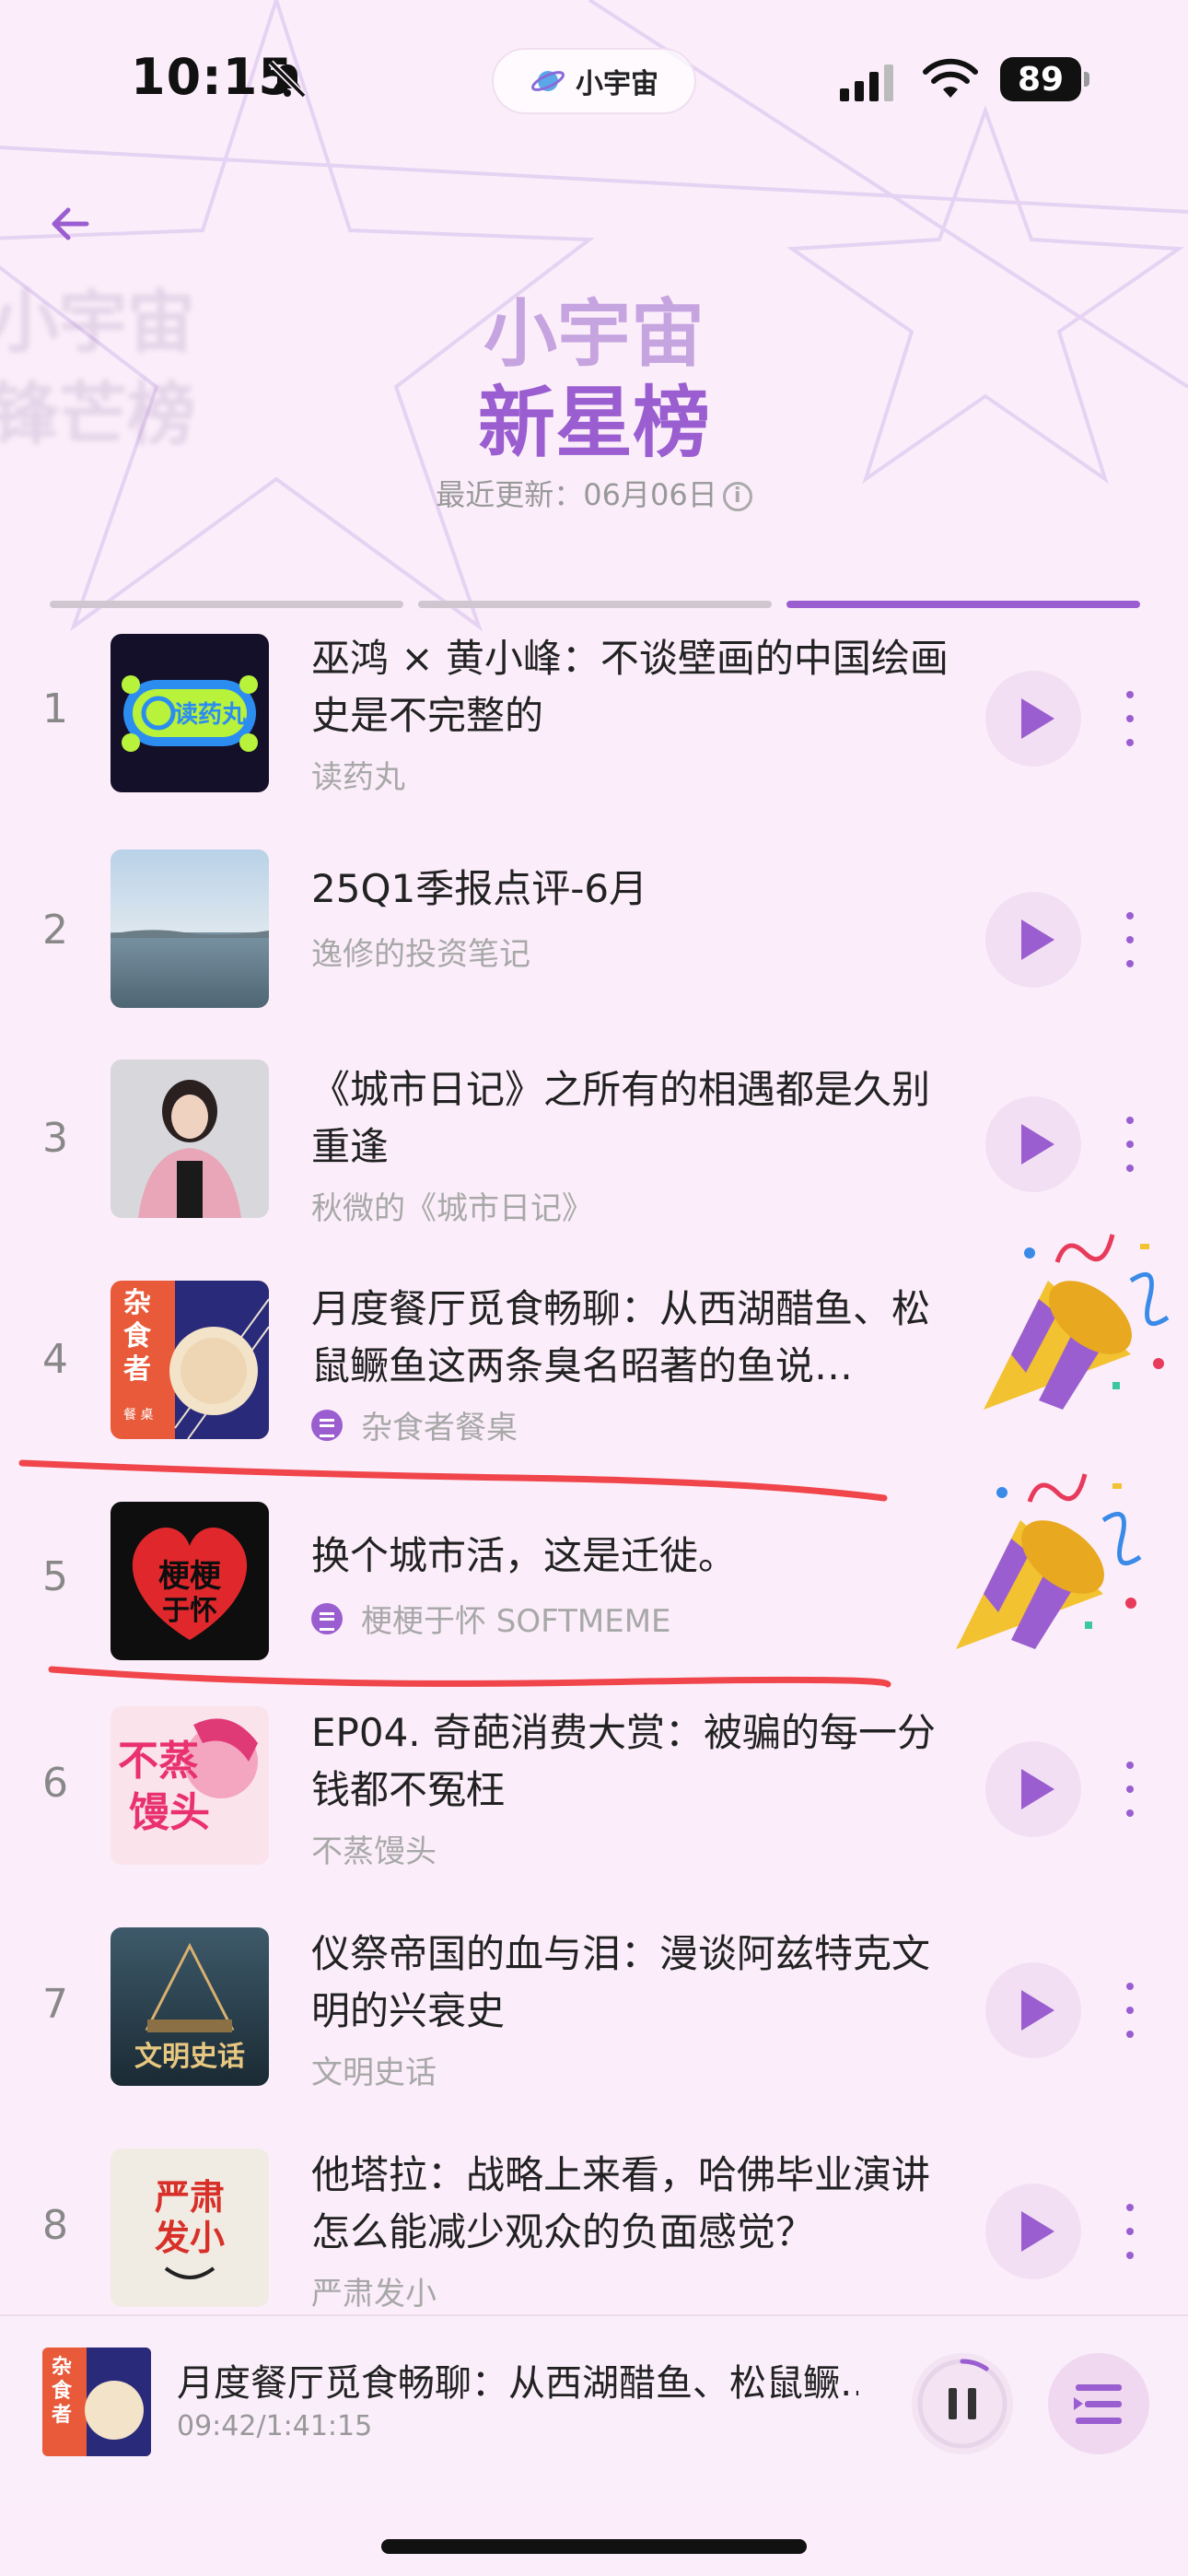  What do you see at coordinates (621, 1118) in the screenshot?
I see `episode-title: 《城市日记》之所有的相遇都是久别重逢` at bounding box center [621, 1118].